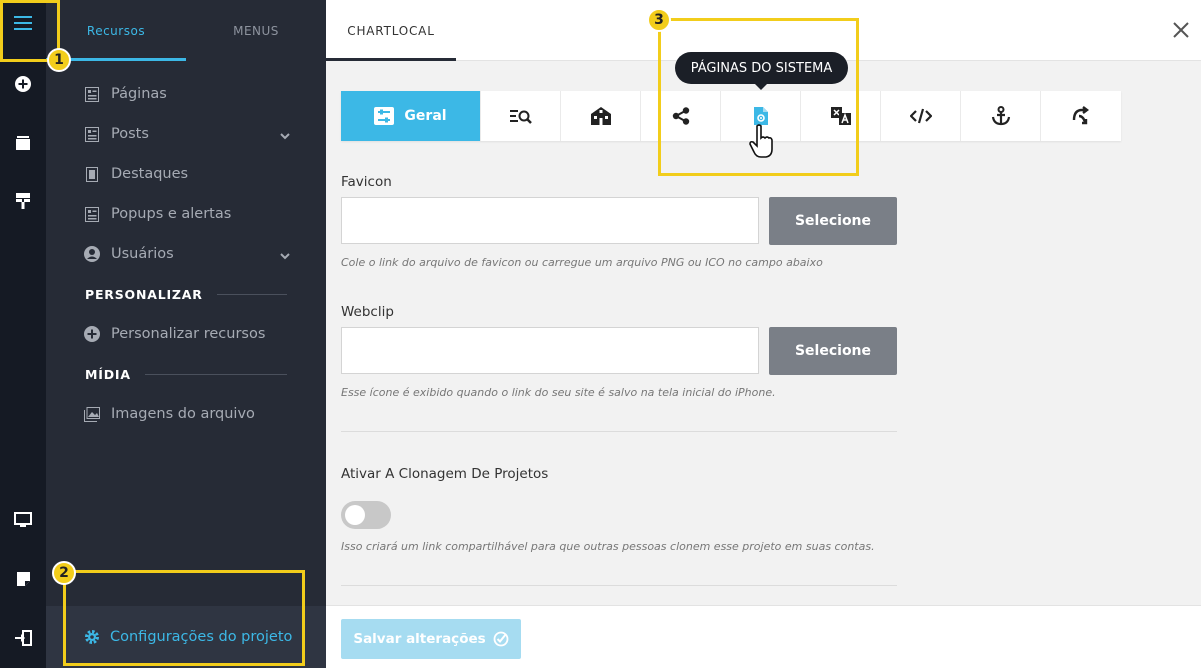 The height and width of the screenshot is (668, 1201). Describe the element at coordinates (550, 220) in the screenshot. I see `favicon-input` at that location.